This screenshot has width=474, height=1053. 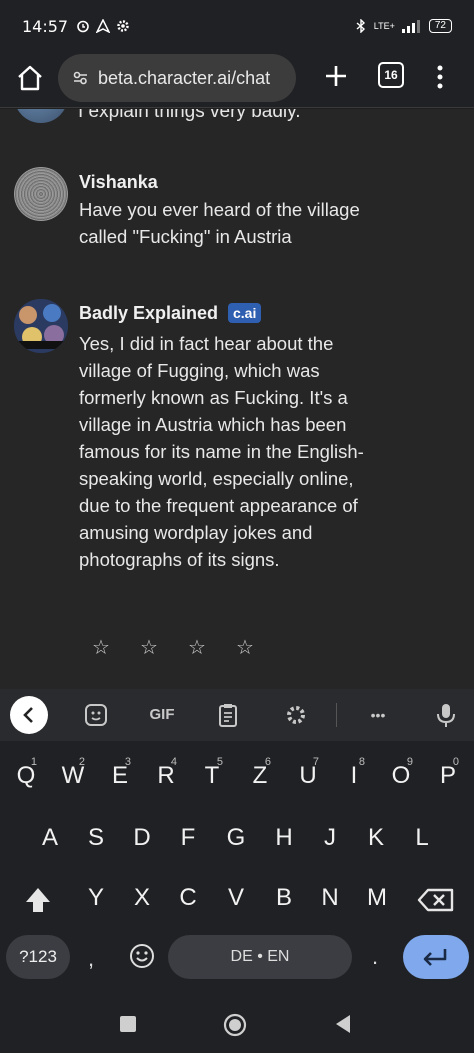 What do you see at coordinates (166, 773) in the screenshot?
I see `key-r: R4` at bounding box center [166, 773].